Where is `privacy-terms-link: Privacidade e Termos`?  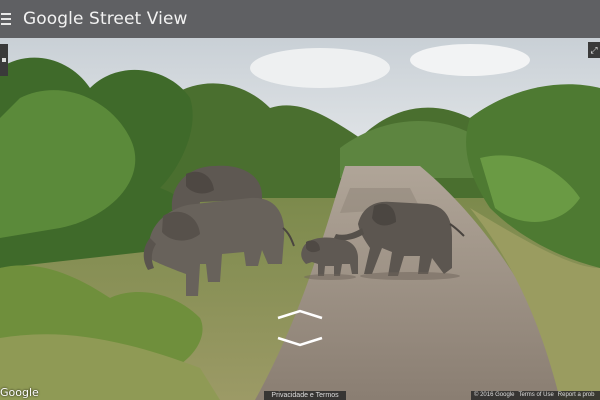 privacy-terms-link: Privacidade e Termos is located at coordinates (305, 395).